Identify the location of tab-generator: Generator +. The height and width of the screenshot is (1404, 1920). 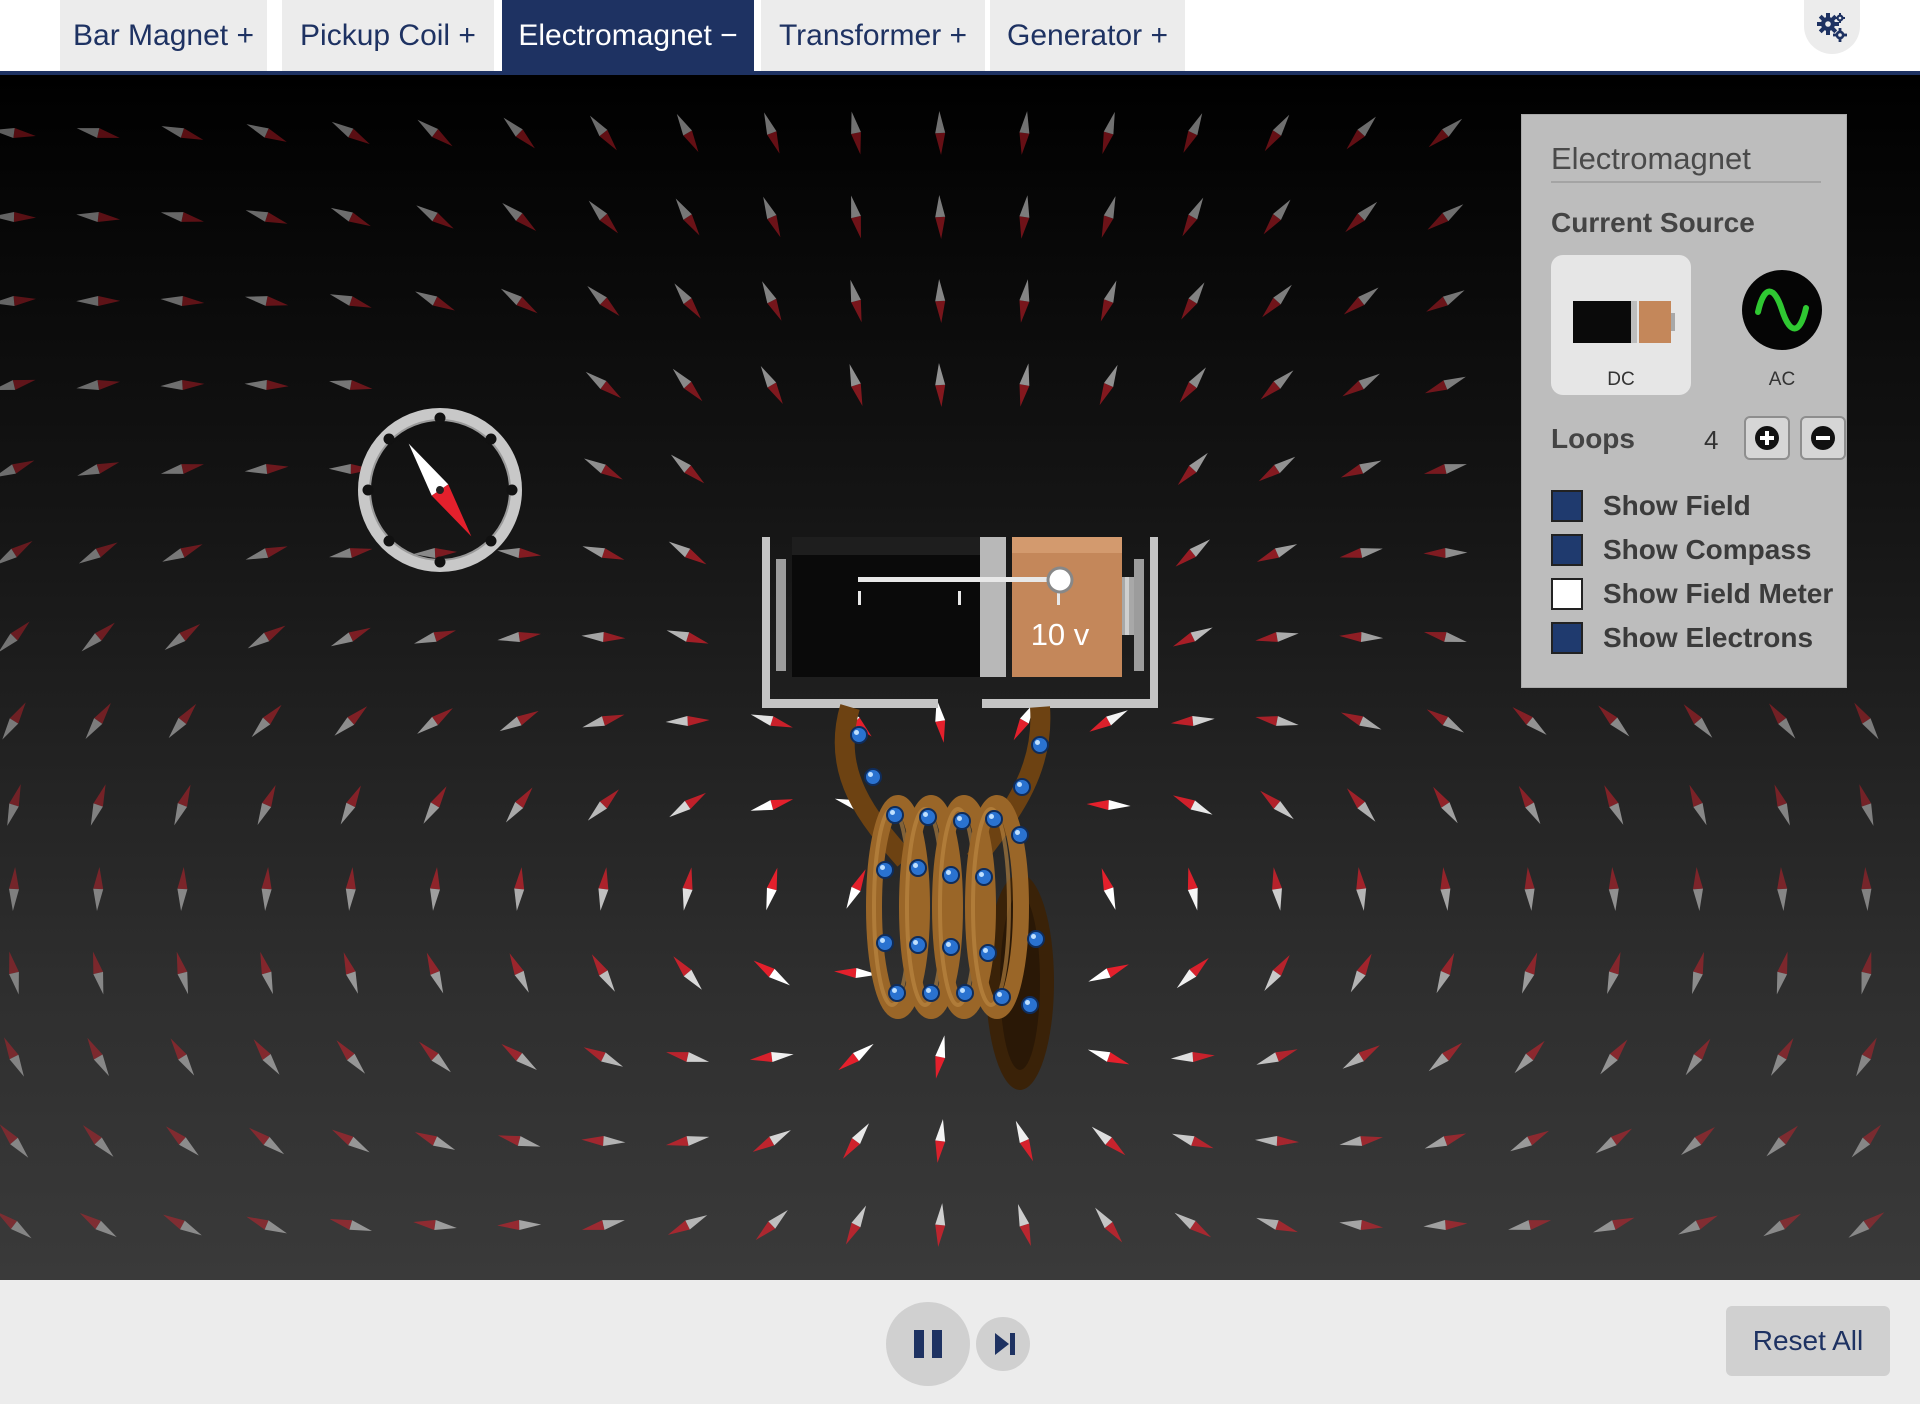
(1087, 35).